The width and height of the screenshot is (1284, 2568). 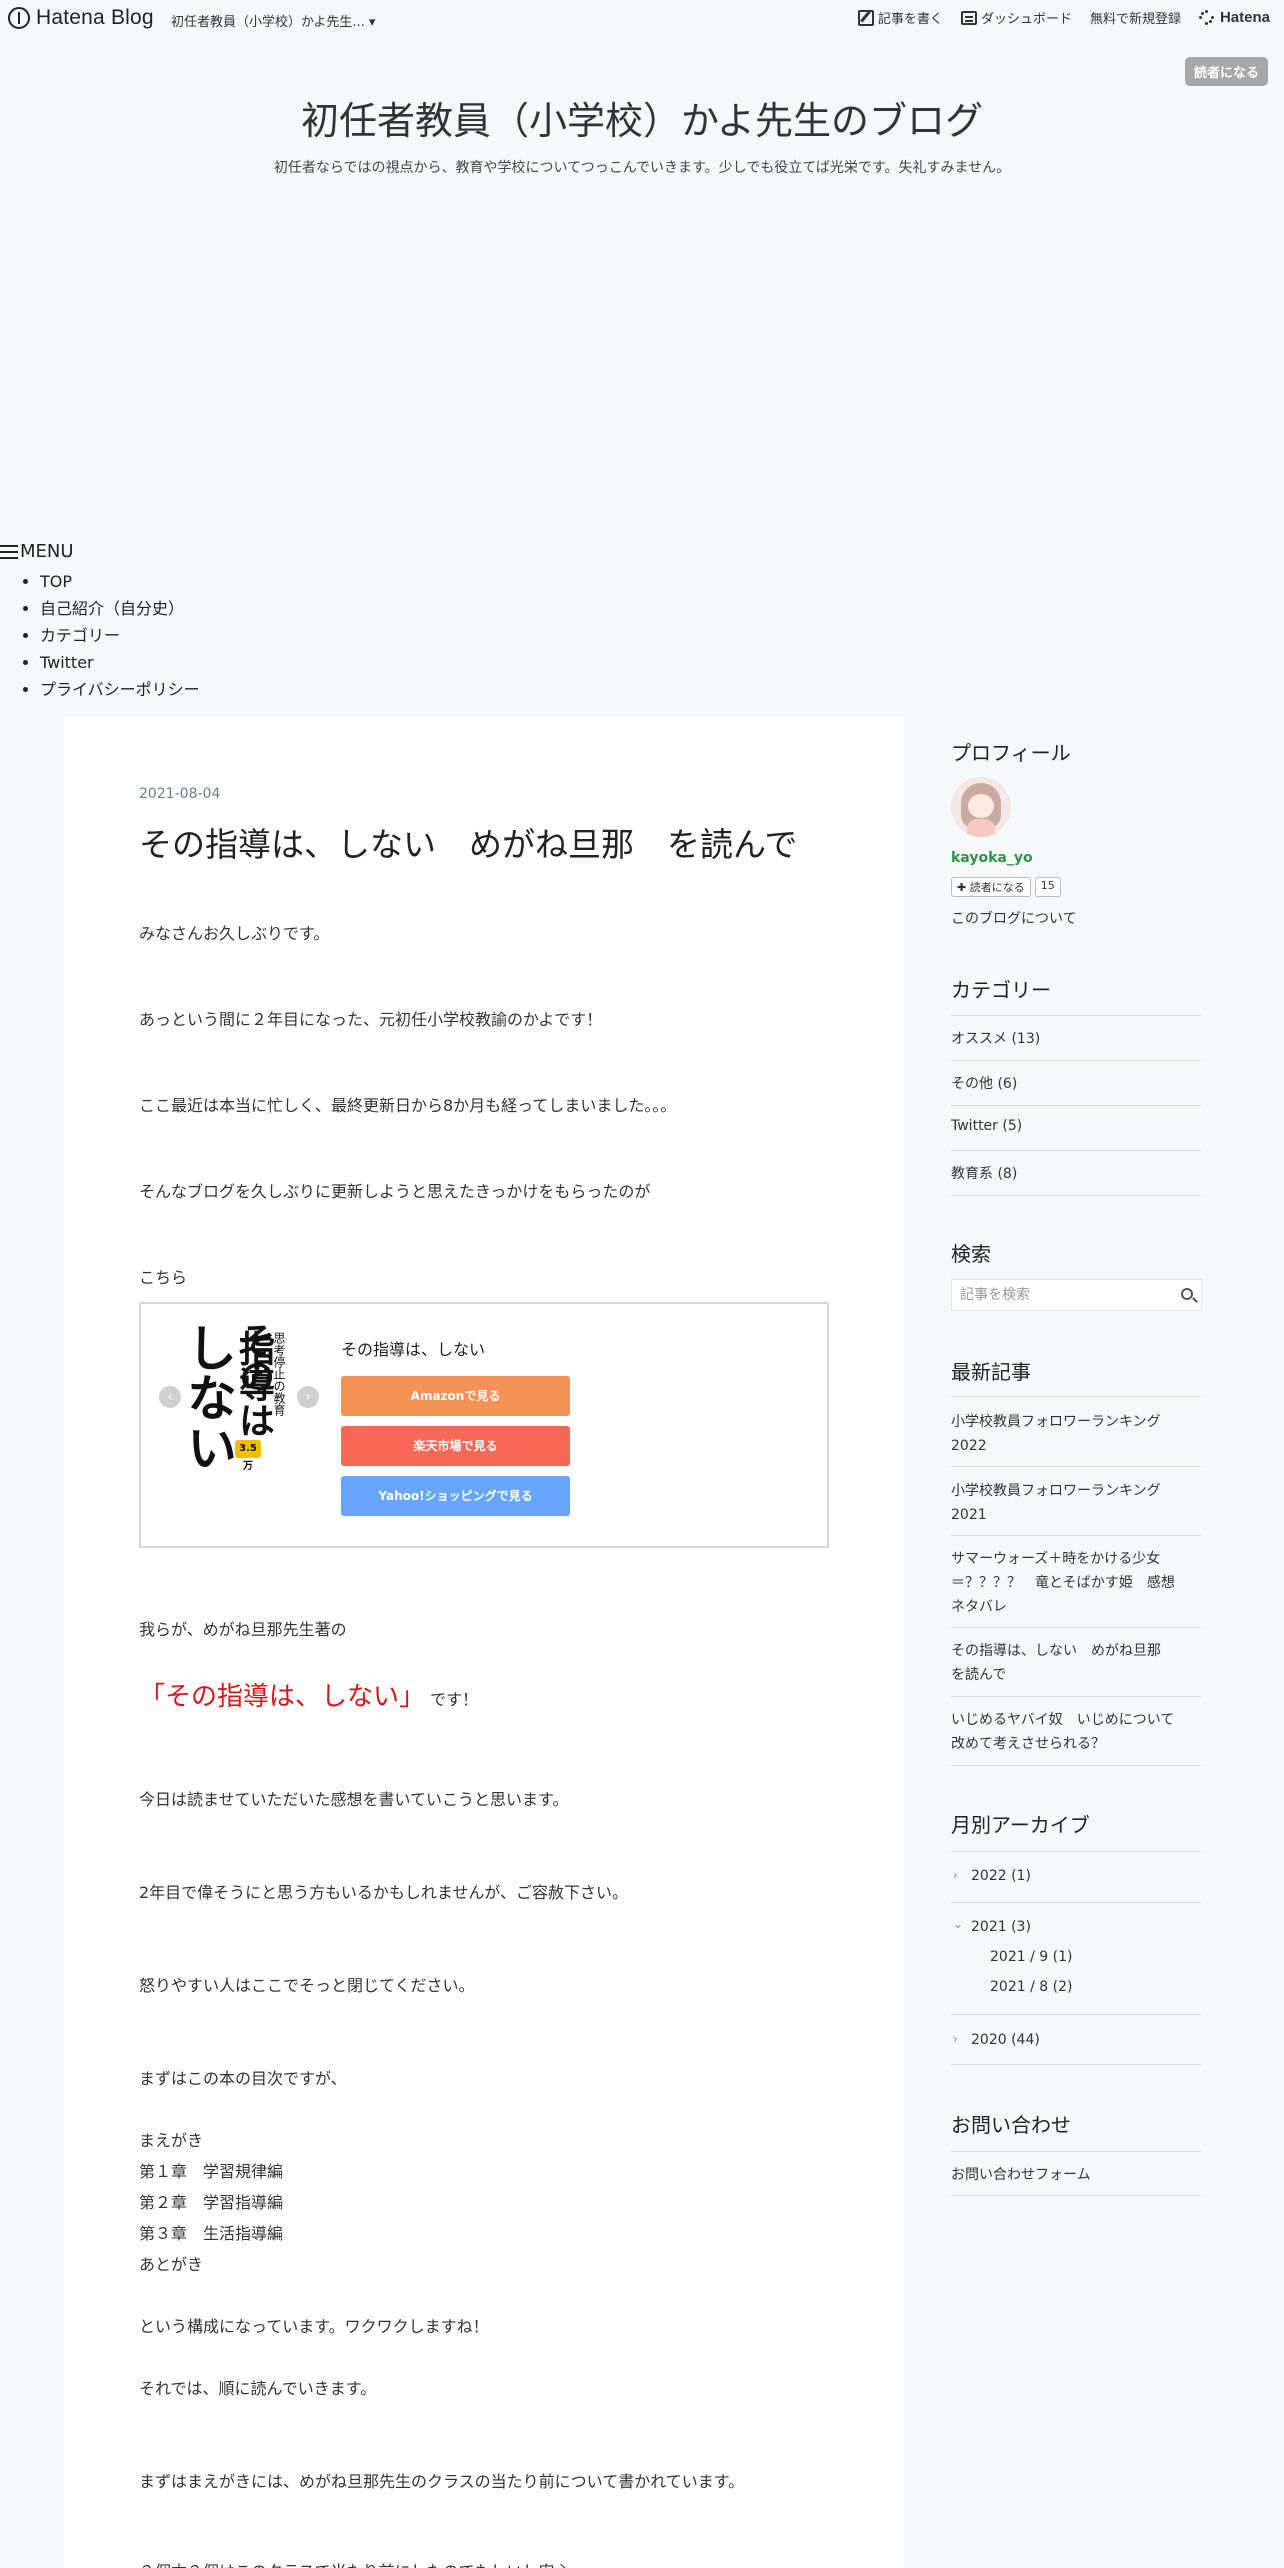 I want to click on dashboard-icon, so click(x=968, y=17).